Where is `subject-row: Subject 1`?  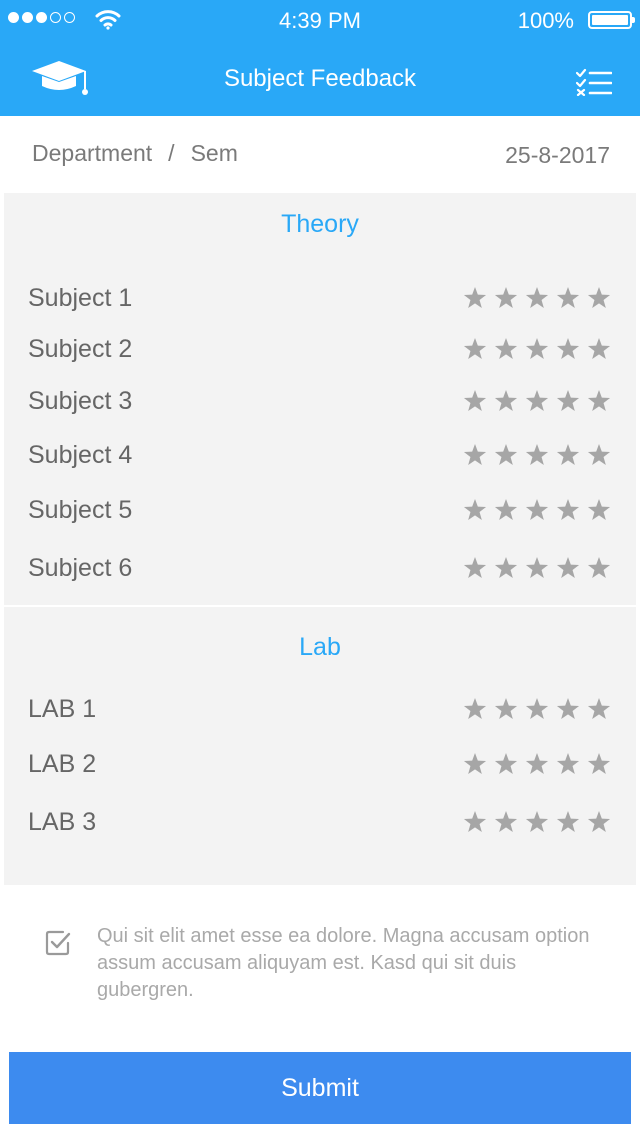
subject-row: Subject 1 is located at coordinates (320, 299).